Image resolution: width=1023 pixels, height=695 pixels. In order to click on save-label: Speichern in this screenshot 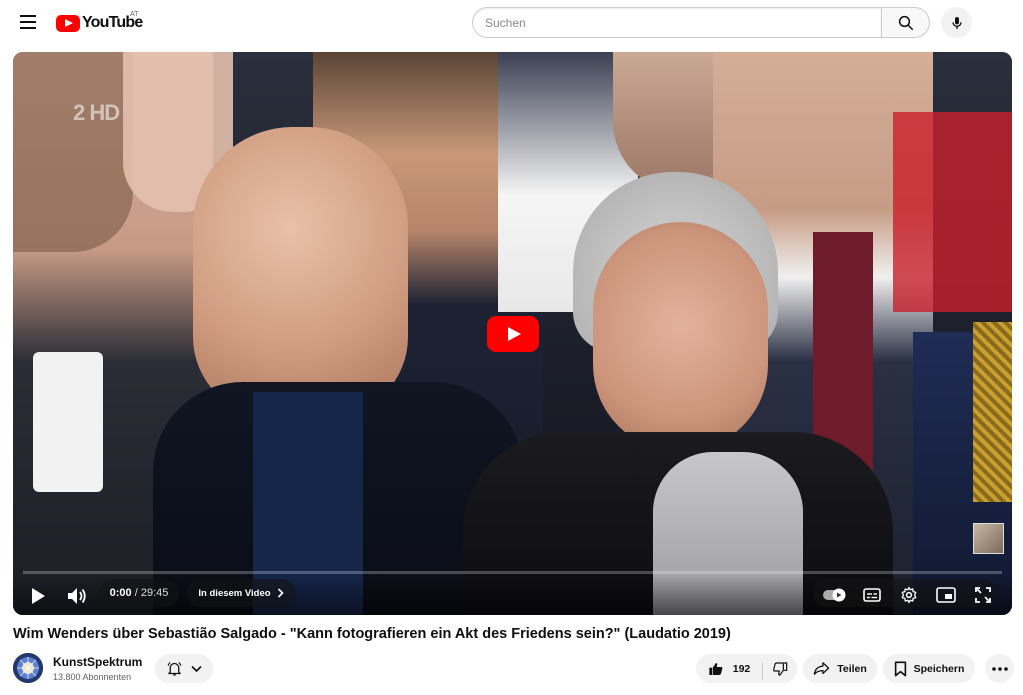, I will do `click(939, 668)`.